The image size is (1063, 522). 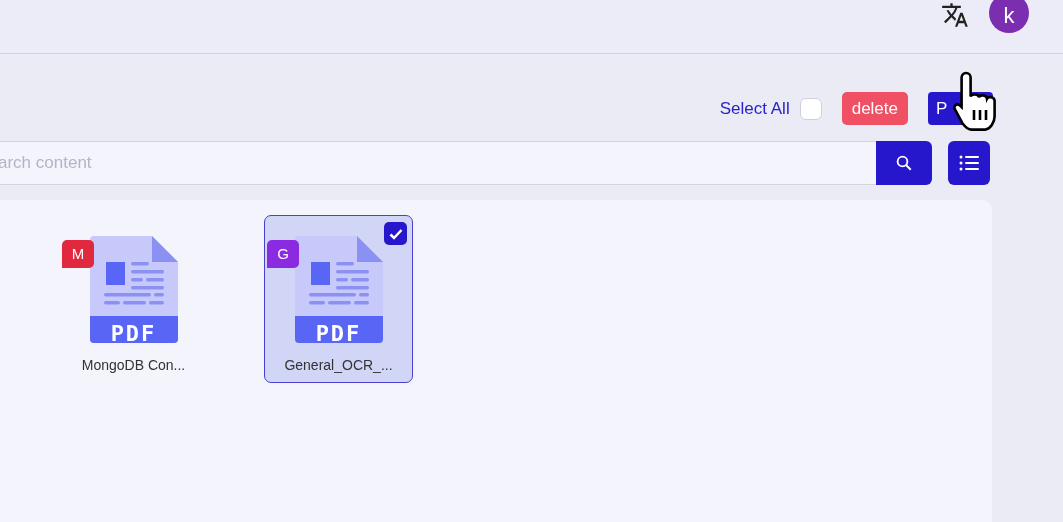 What do you see at coordinates (955, 15) in the screenshot?
I see `translate-icon` at bounding box center [955, 15].